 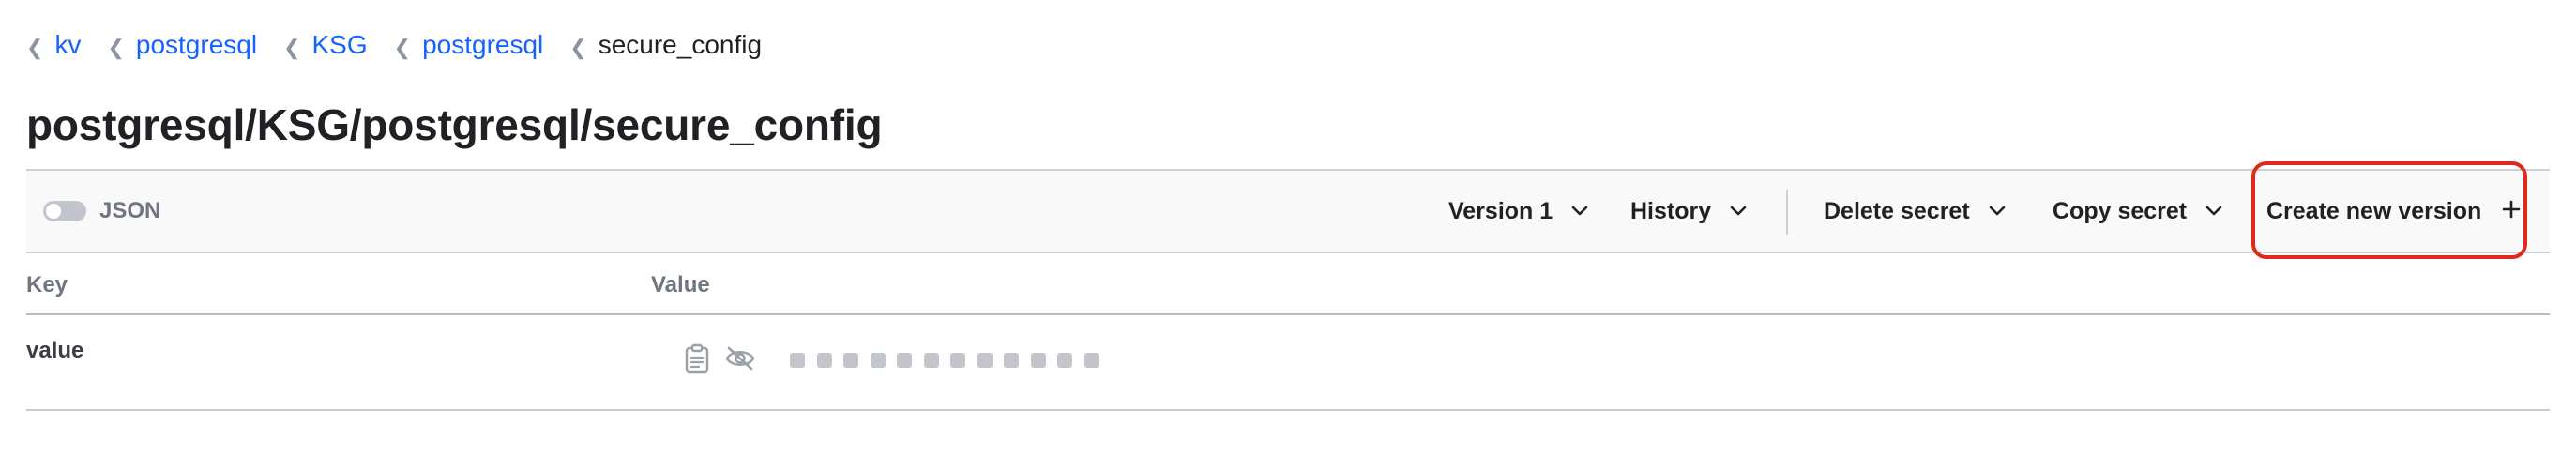 I want to click on breadcrumb-item-kv: ❮ kv, so click(x=67, y=45).